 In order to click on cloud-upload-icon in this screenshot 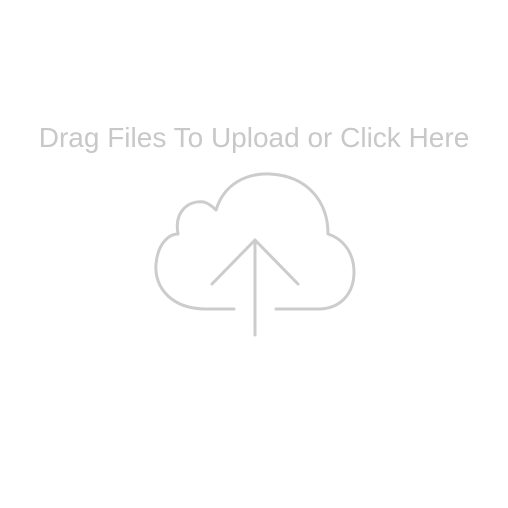, I will do `click(255, 255)`.